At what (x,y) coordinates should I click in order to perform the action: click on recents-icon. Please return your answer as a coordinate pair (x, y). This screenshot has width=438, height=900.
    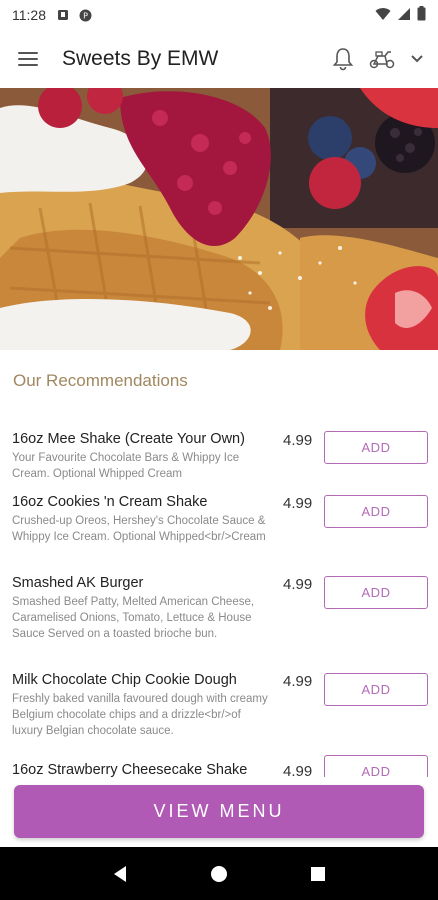
    Looking at the image, I should click on (318, 874).